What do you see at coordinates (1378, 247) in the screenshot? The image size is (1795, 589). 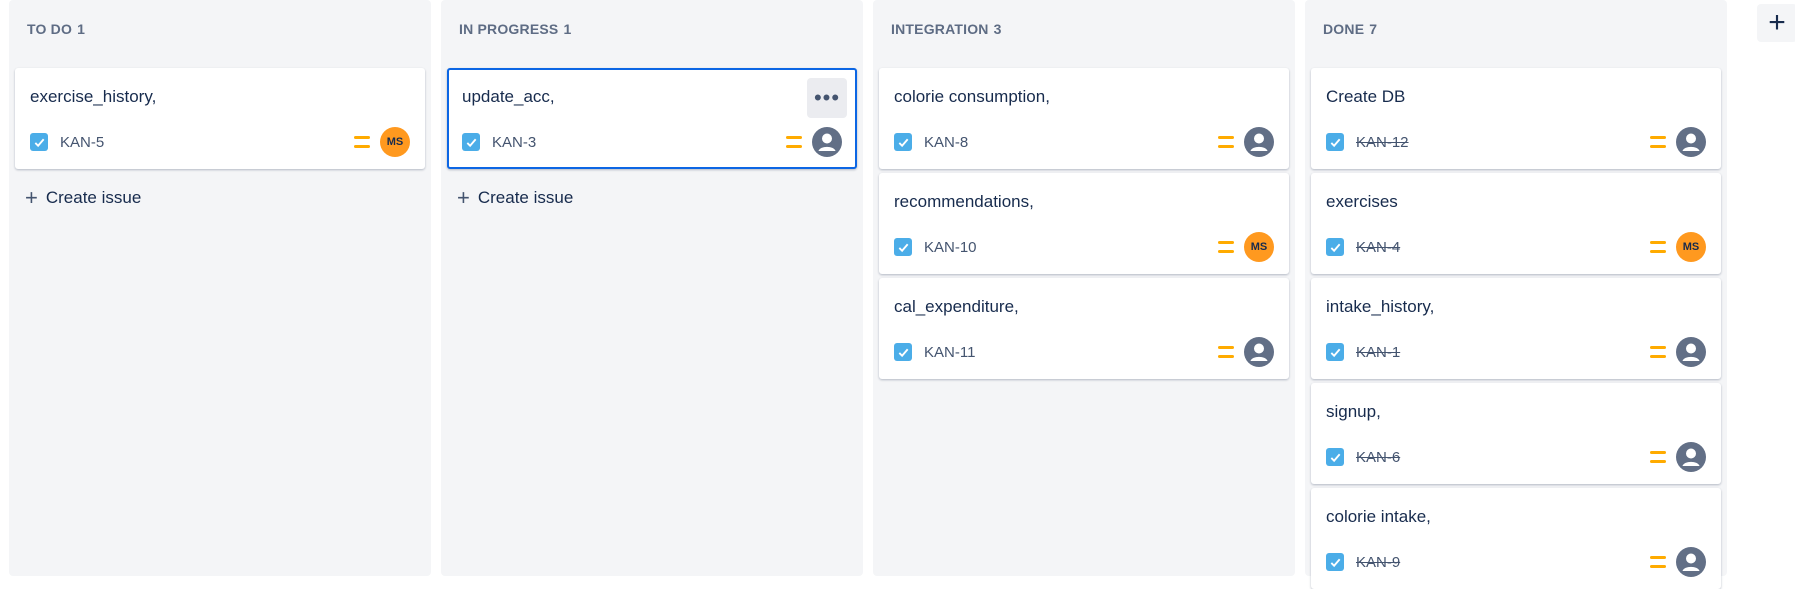 I see `issue-key: KAN-4` at bounding box center [1378, 247].